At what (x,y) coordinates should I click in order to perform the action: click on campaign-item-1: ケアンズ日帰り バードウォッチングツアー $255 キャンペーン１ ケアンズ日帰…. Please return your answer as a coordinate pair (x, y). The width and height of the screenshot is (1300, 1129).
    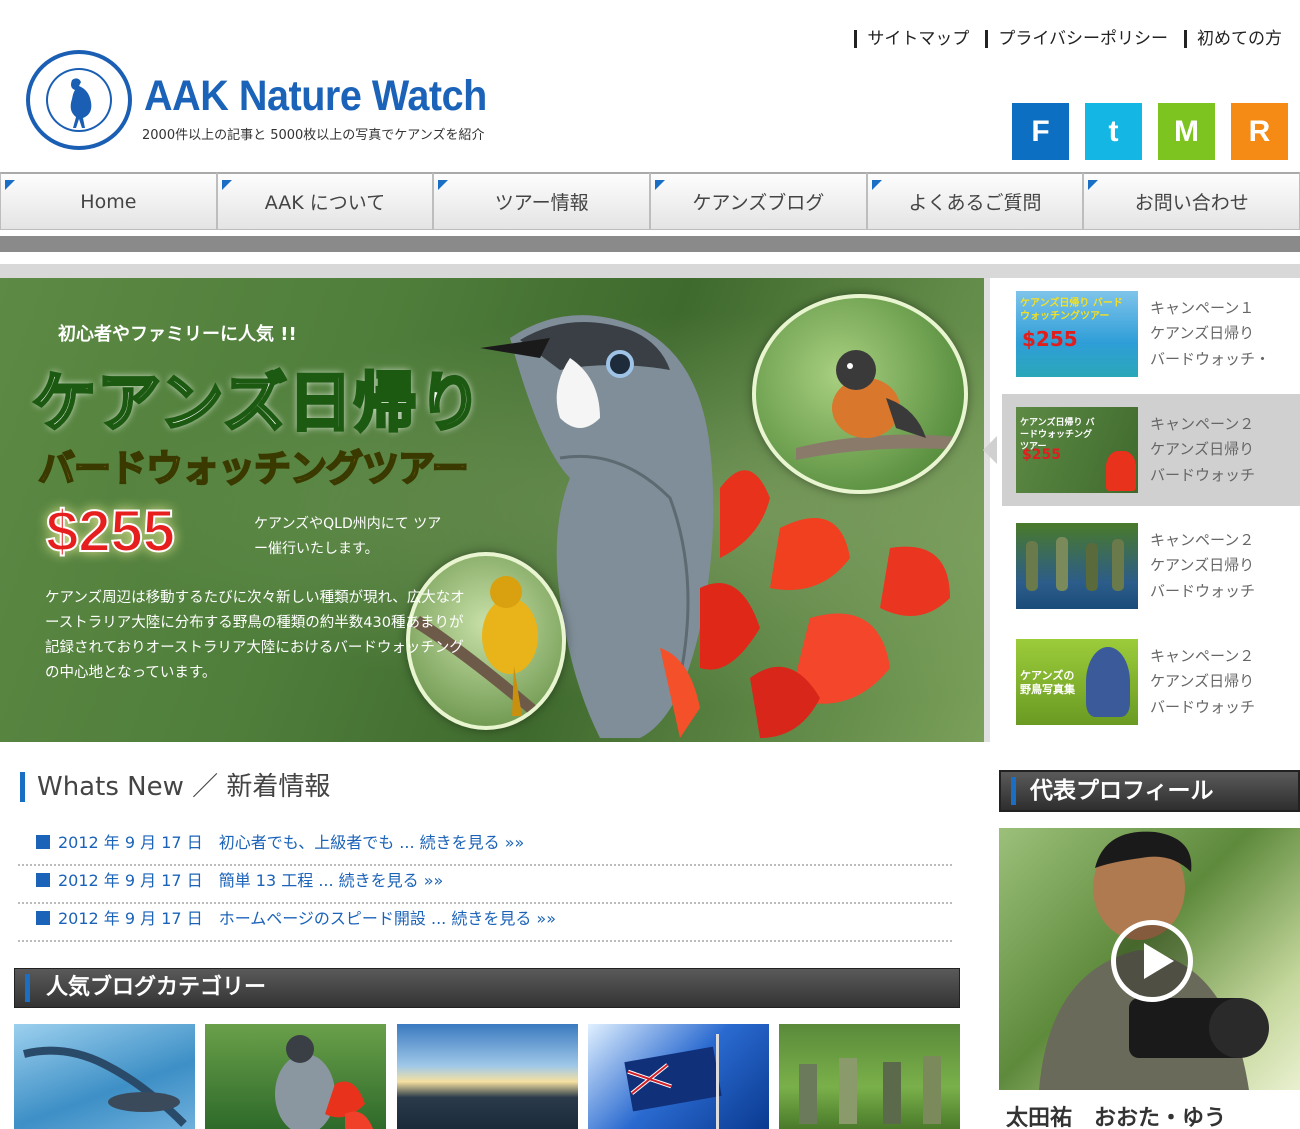
    Looking at the image, I should click on (1151, 334).